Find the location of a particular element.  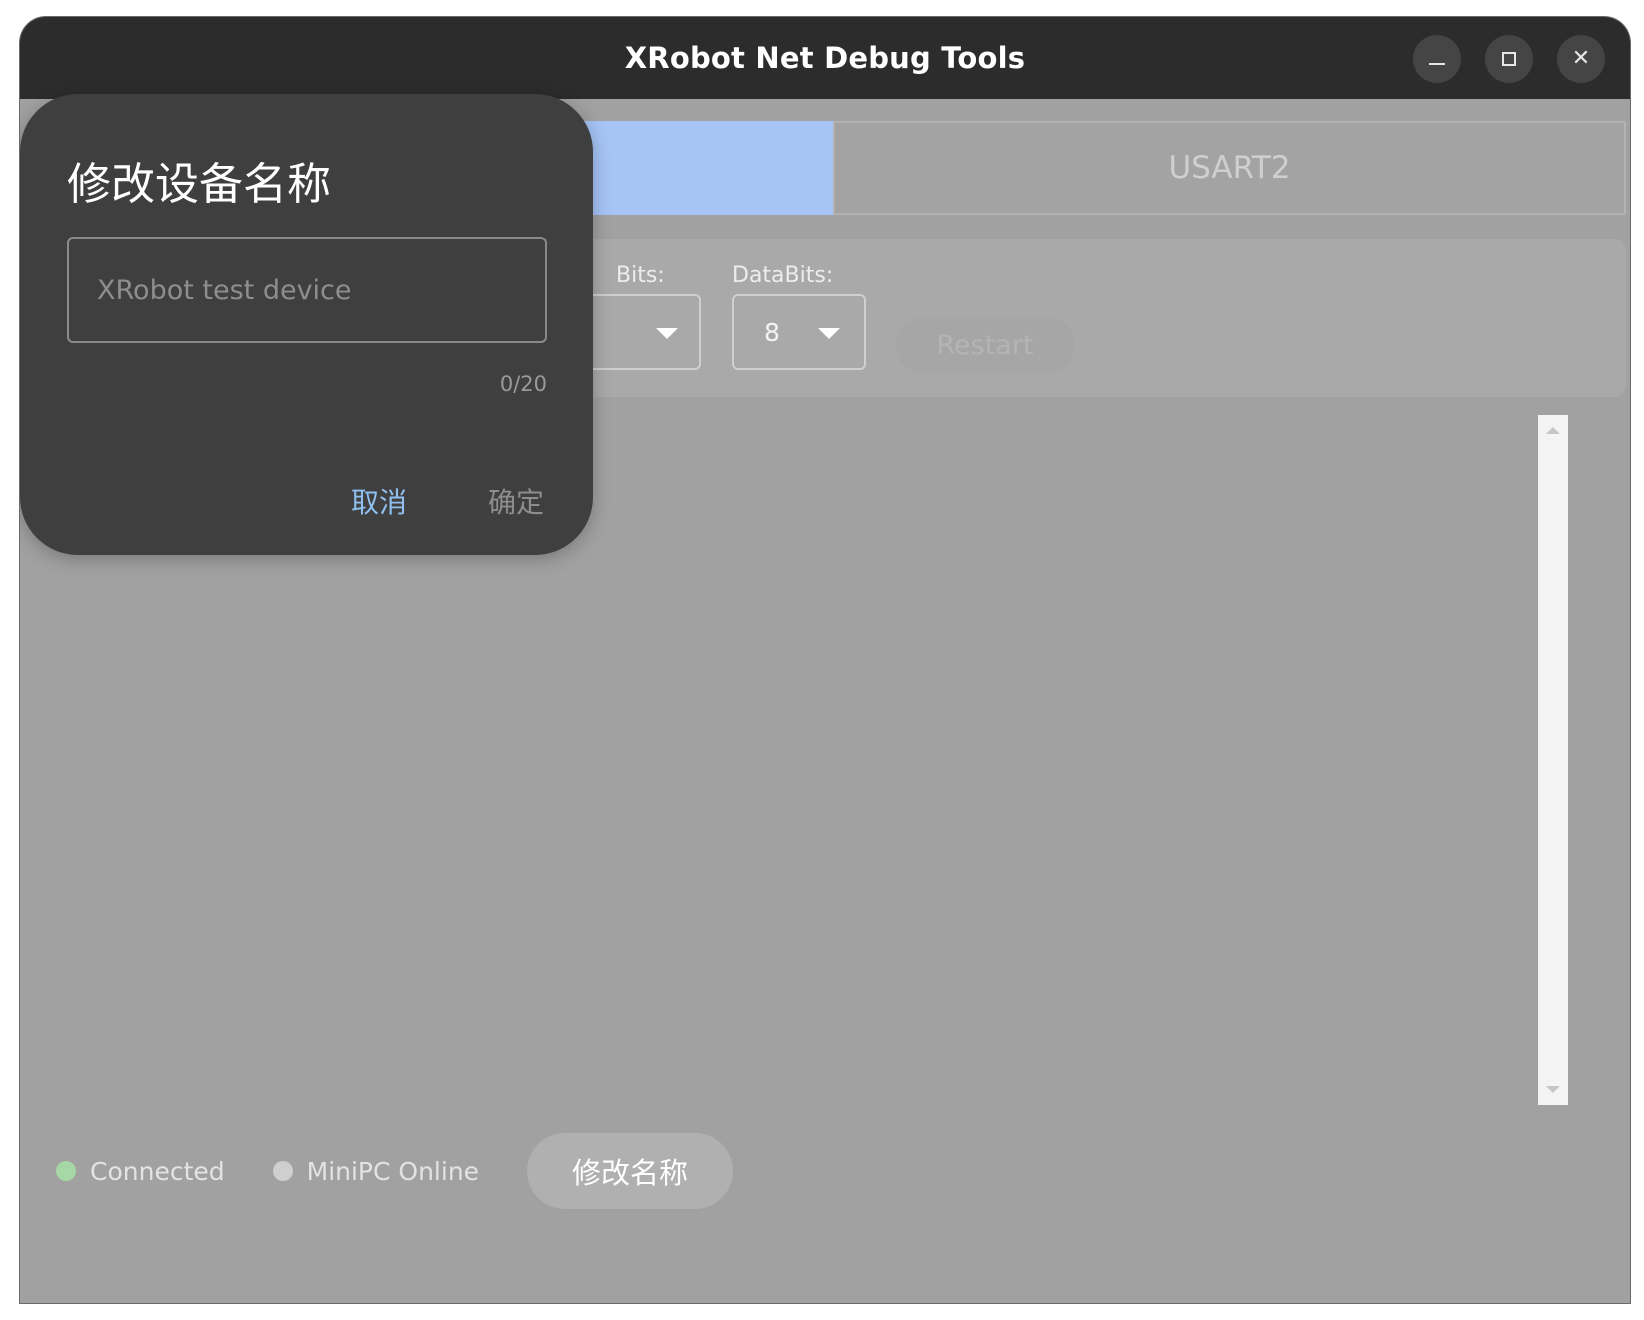

cancel-button: 取消 is located at coordinates (379, 501).